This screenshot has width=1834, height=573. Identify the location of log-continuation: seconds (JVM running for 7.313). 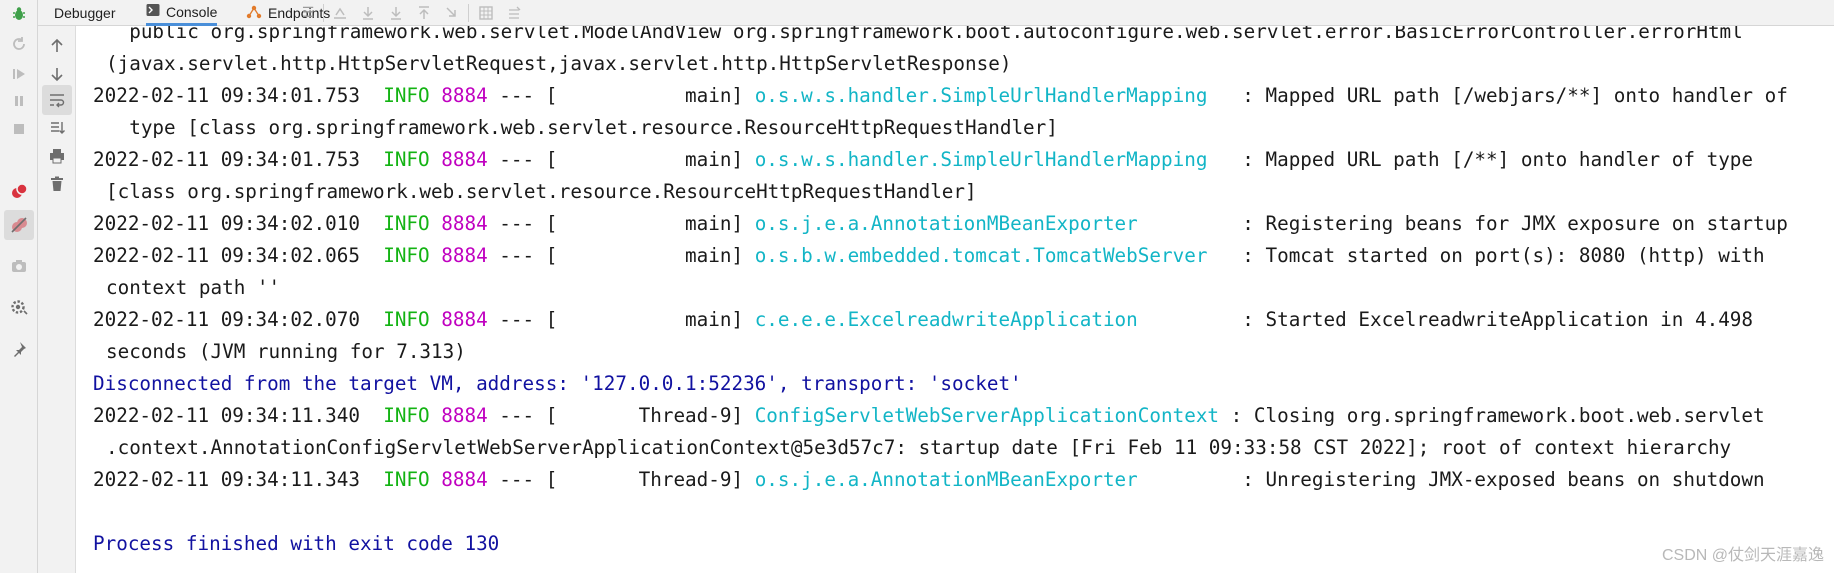
(286, 352).